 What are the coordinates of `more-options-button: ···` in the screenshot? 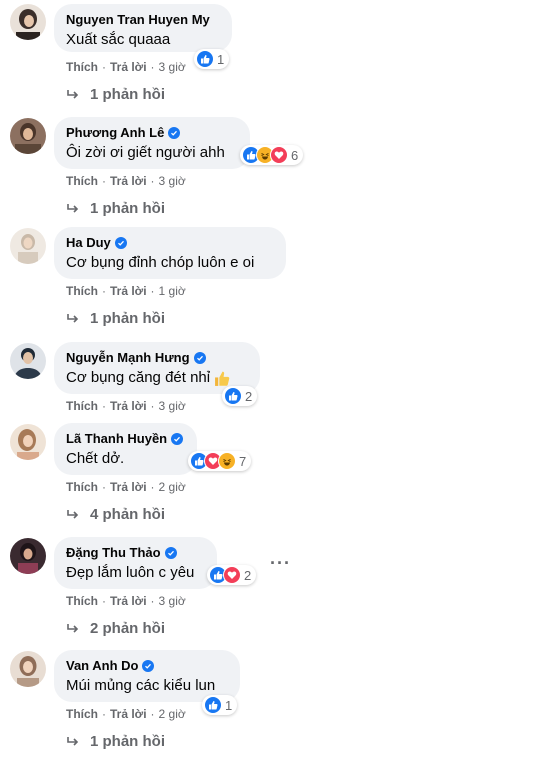 It's located at (280, 563).